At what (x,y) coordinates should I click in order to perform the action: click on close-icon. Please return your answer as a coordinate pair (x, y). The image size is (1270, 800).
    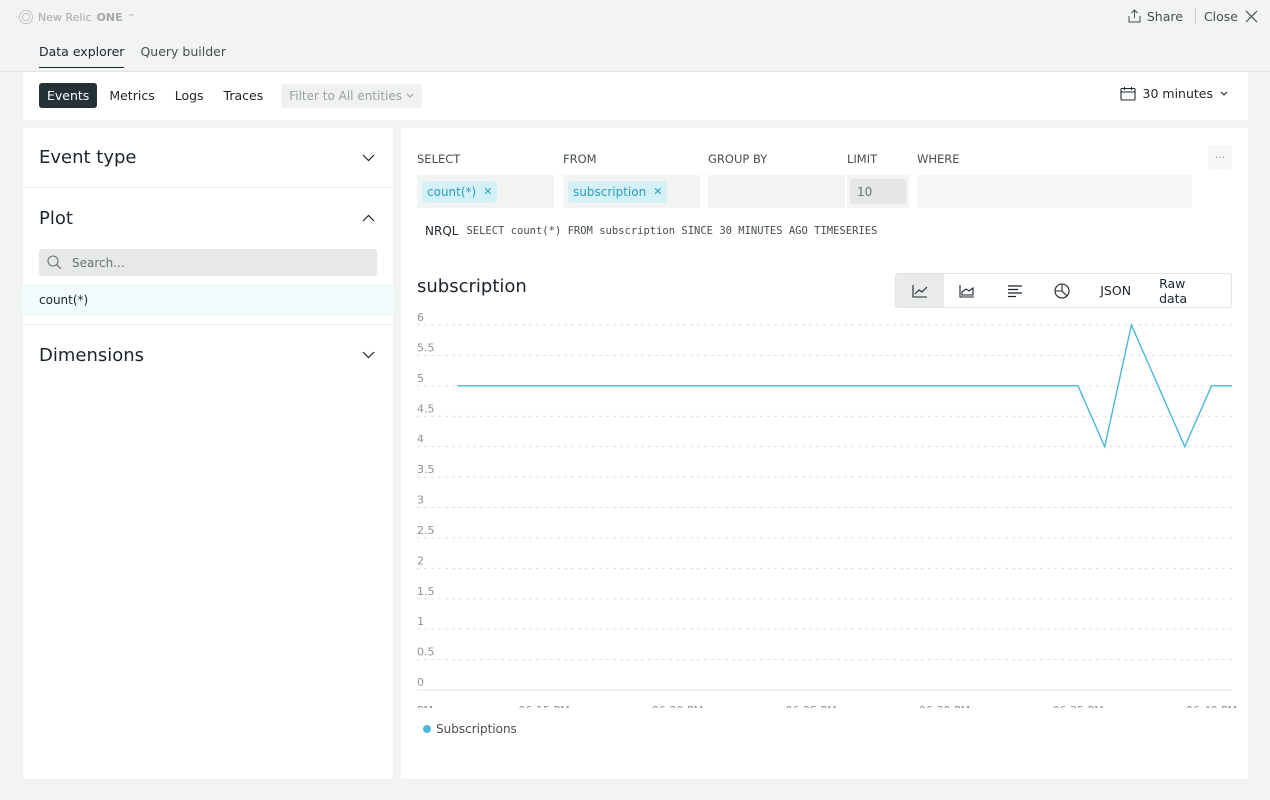
    Looking at the image, I should click on (1251, 16).